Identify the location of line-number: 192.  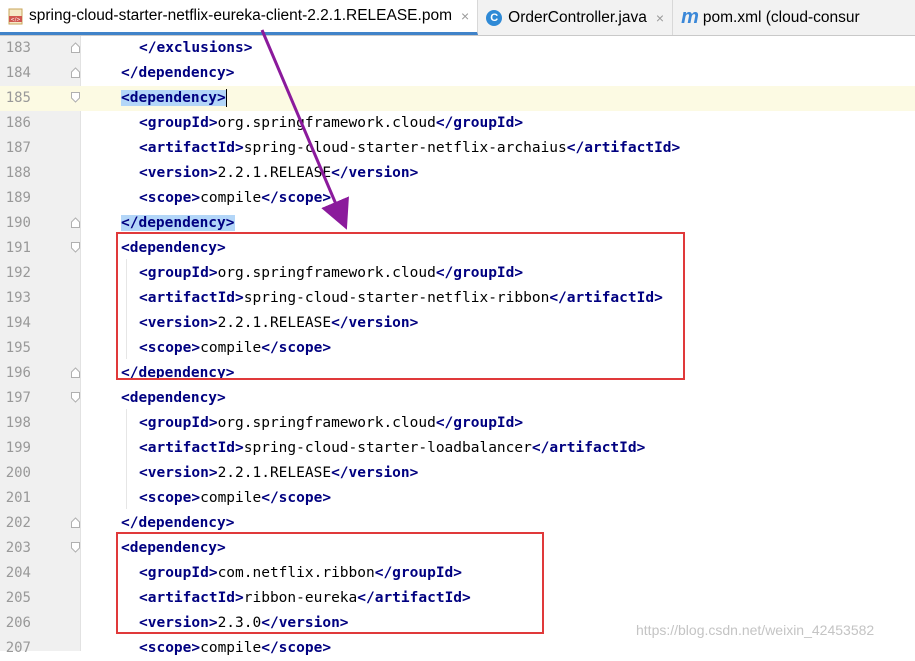
(18, 273).